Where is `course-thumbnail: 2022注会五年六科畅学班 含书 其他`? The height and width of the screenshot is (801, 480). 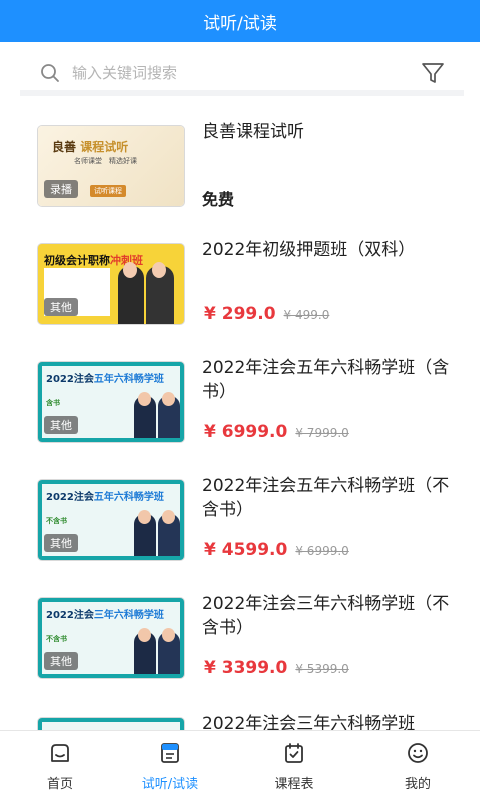
course-thumbnail: 2022注会五年六科畅学班 含书 其他 is located at coordinates (111, 402).